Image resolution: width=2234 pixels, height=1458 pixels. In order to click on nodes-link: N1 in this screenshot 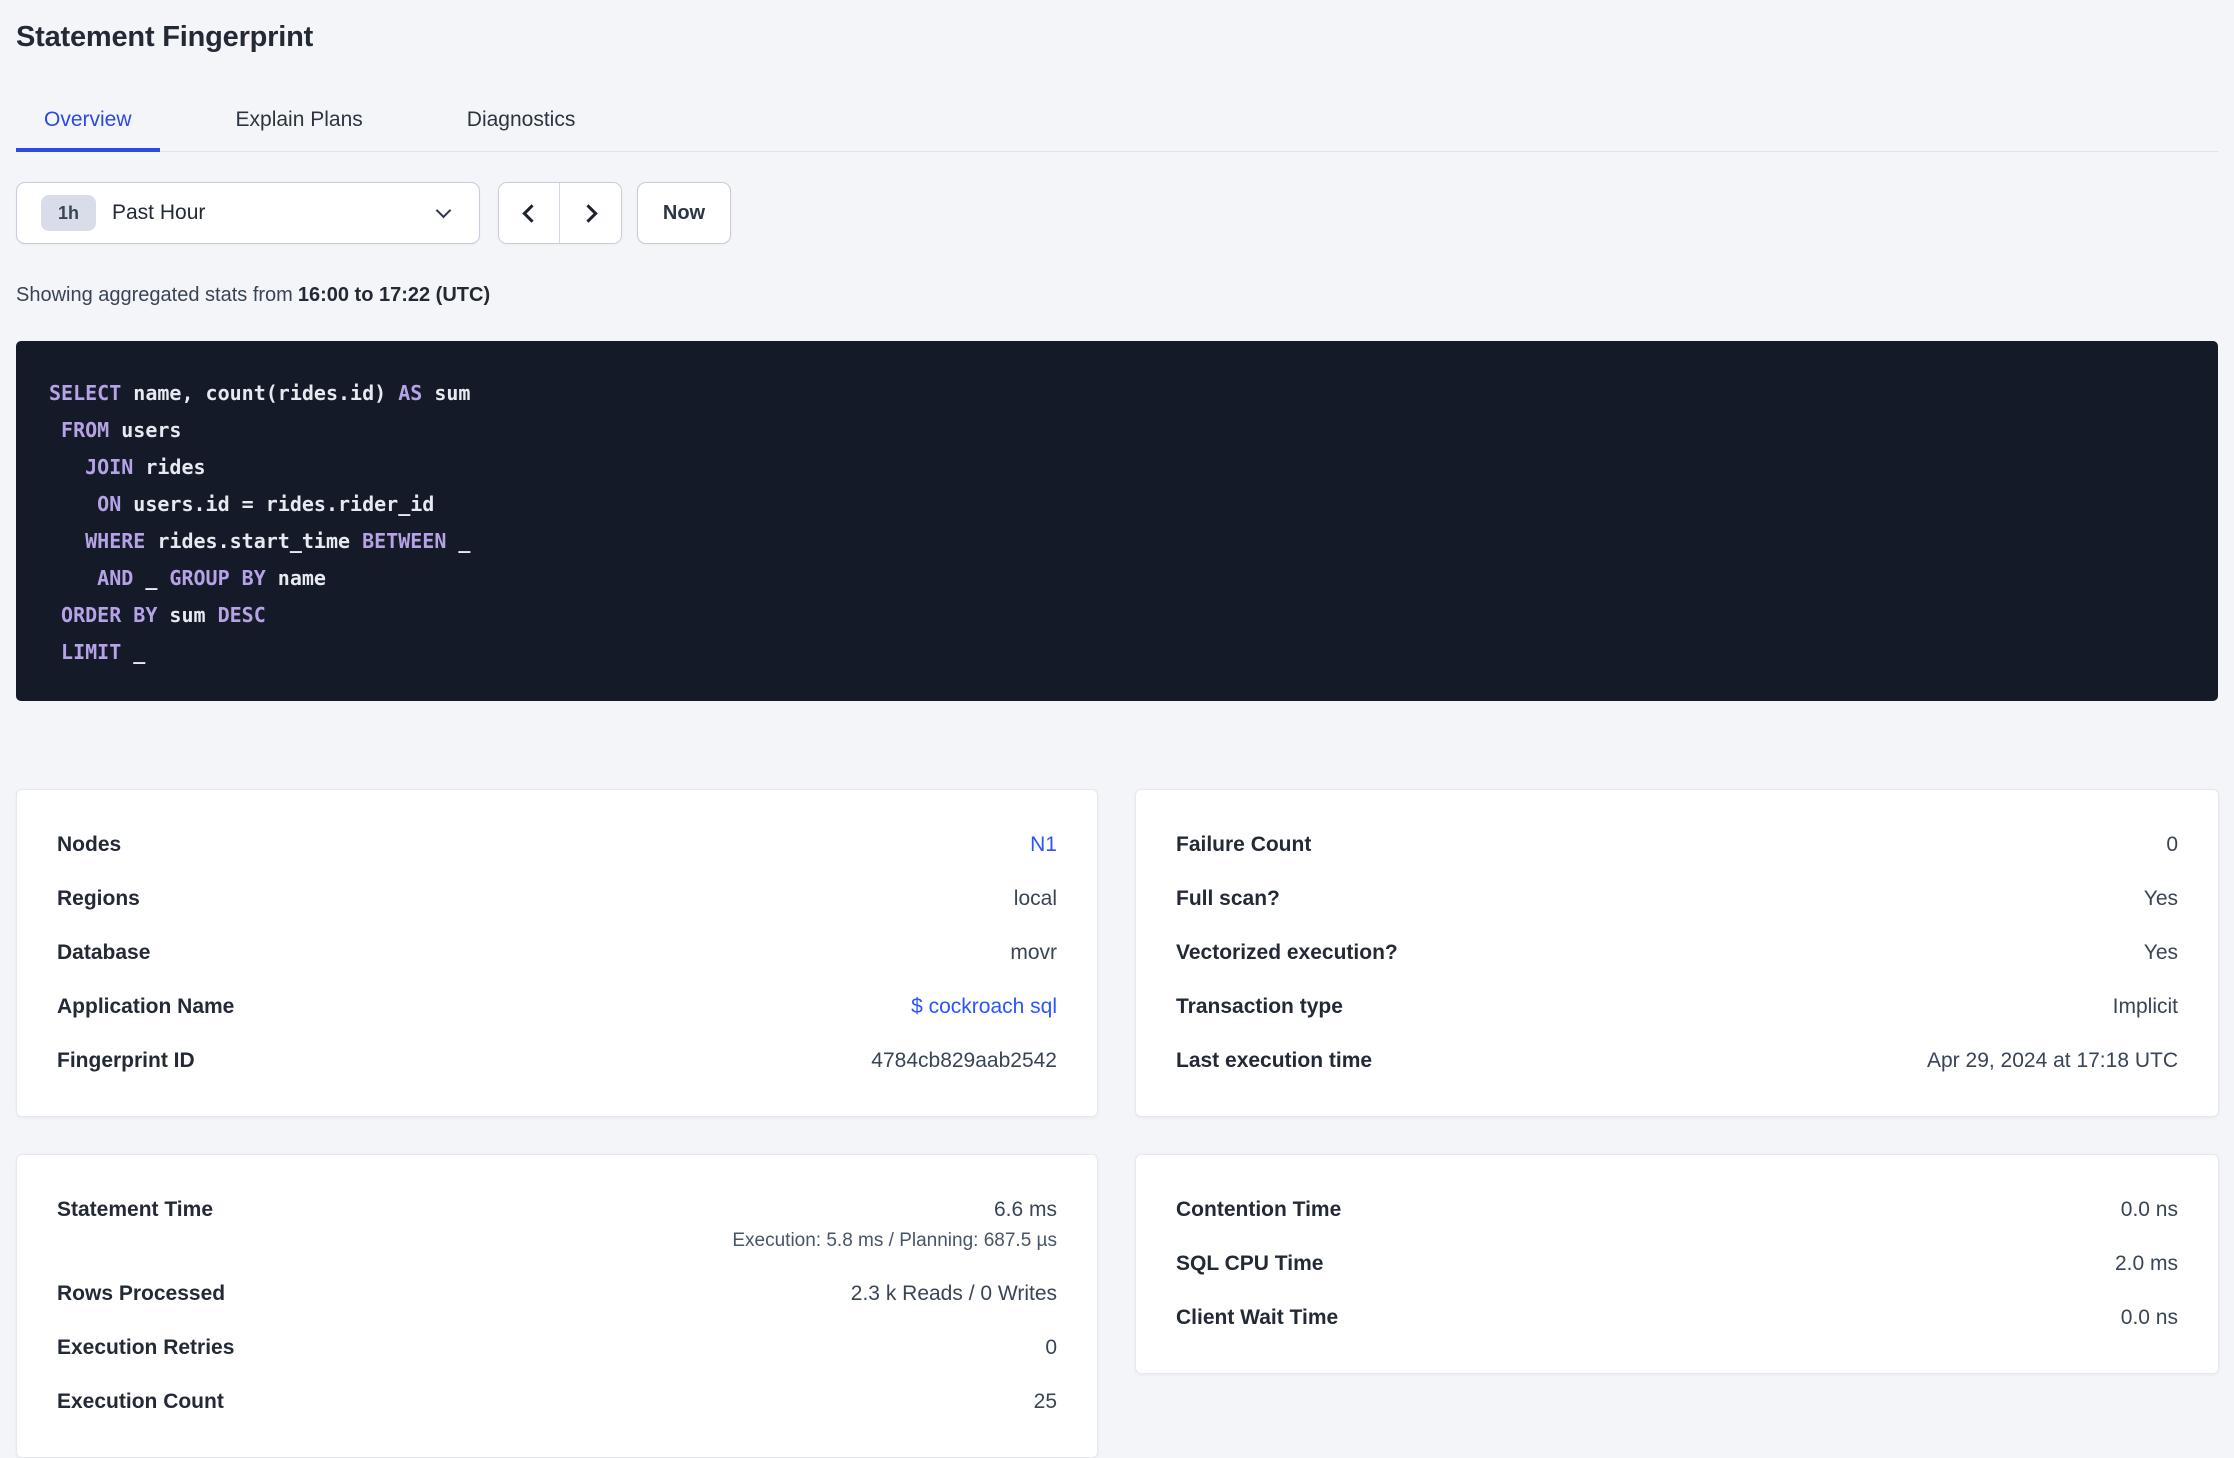, I will do `click(1043, 845)`.